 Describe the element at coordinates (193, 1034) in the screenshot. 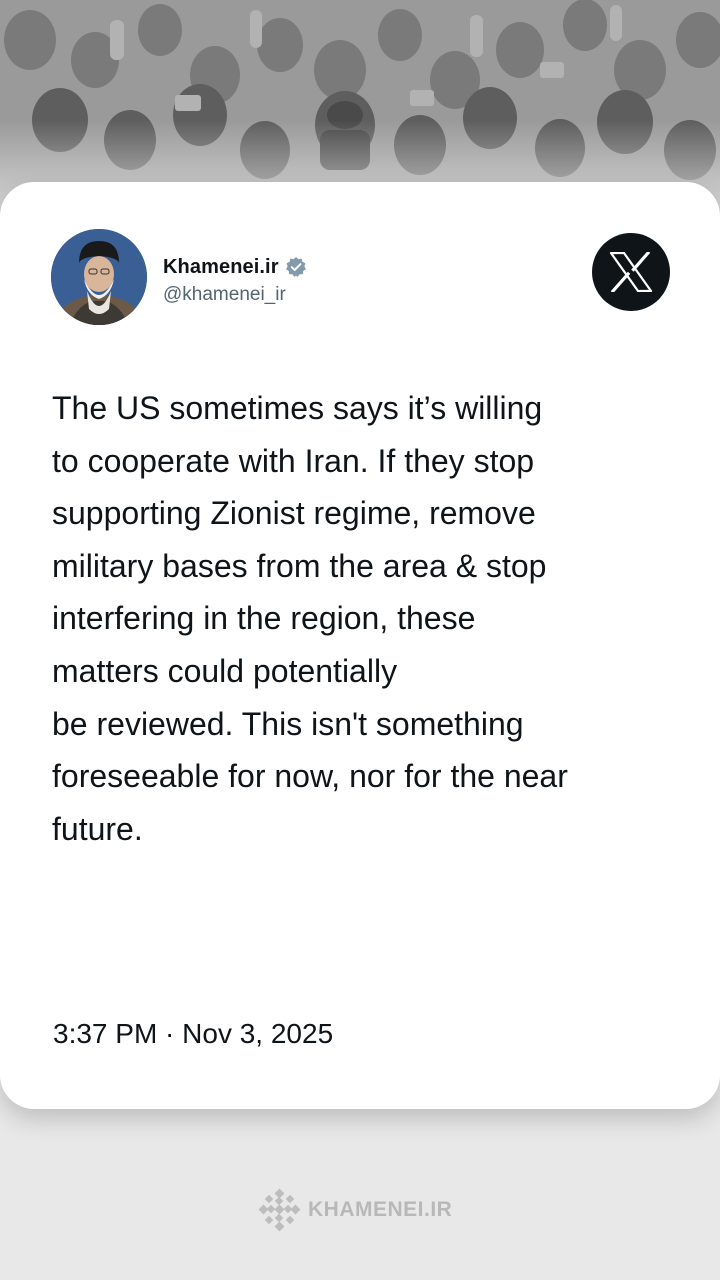

I see `tweet-timestamp: 3:37 PM · Nov 3, 2025` at that location.